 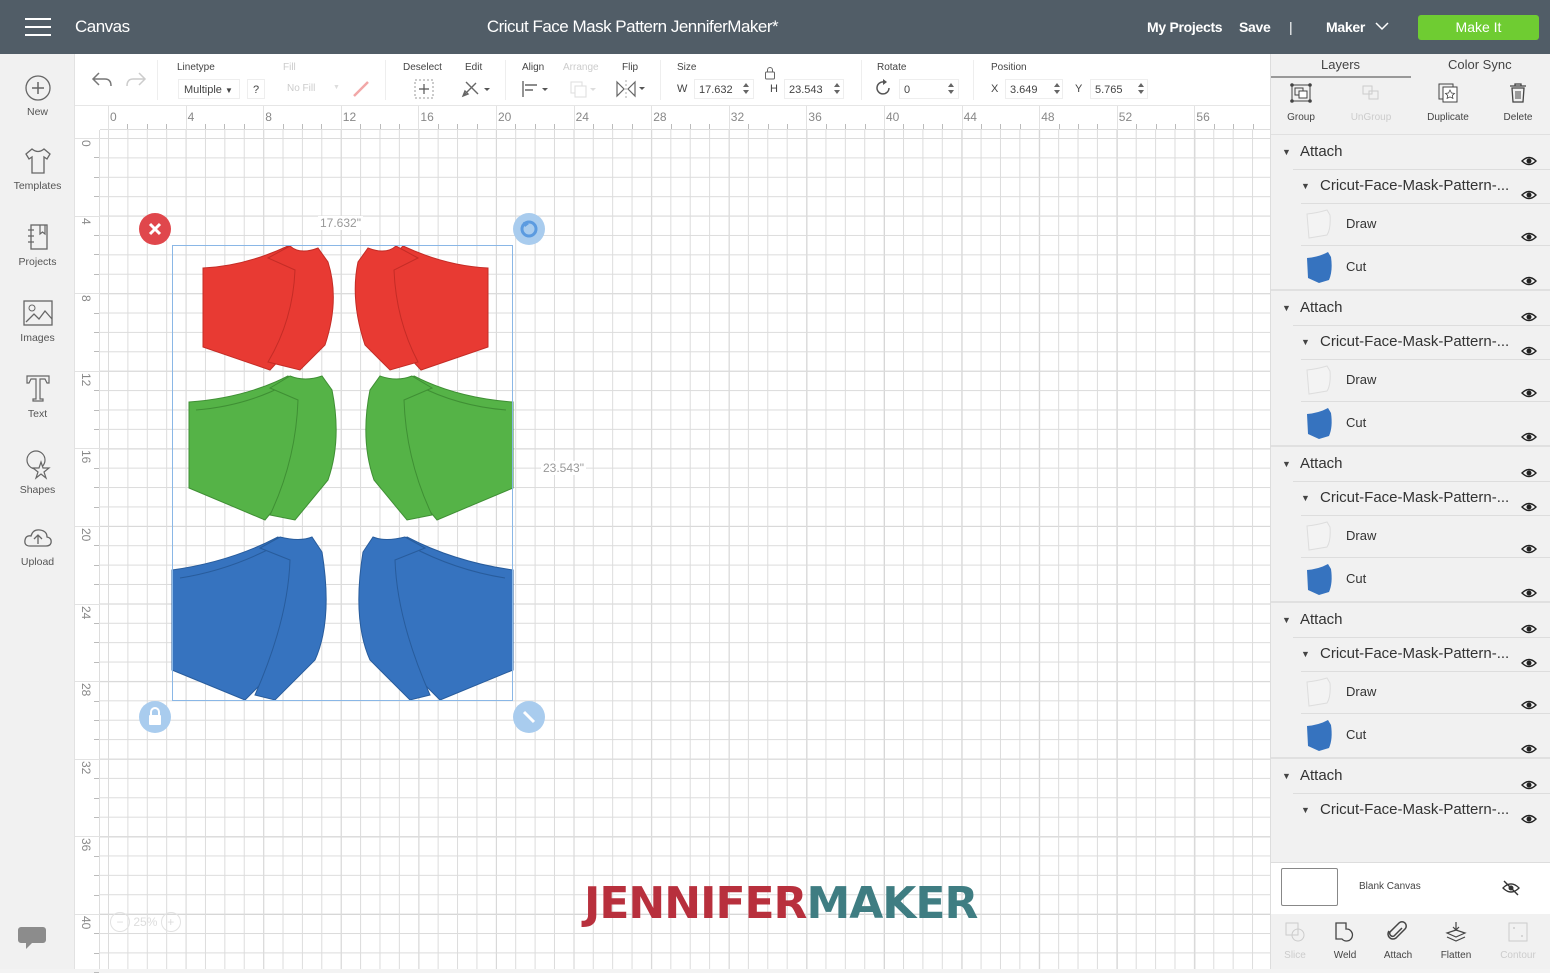 I want to click on delete-button: Delete, so click(x=1518, y=102).